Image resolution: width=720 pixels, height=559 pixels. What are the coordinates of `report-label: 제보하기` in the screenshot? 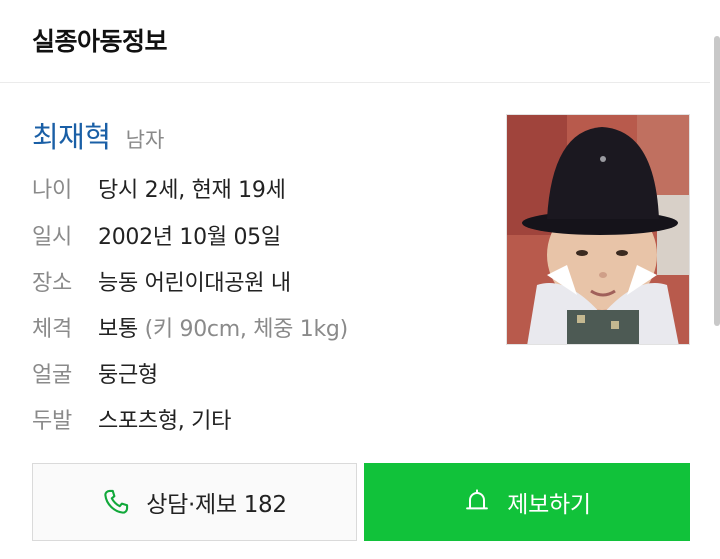 It's located at (549, 505).